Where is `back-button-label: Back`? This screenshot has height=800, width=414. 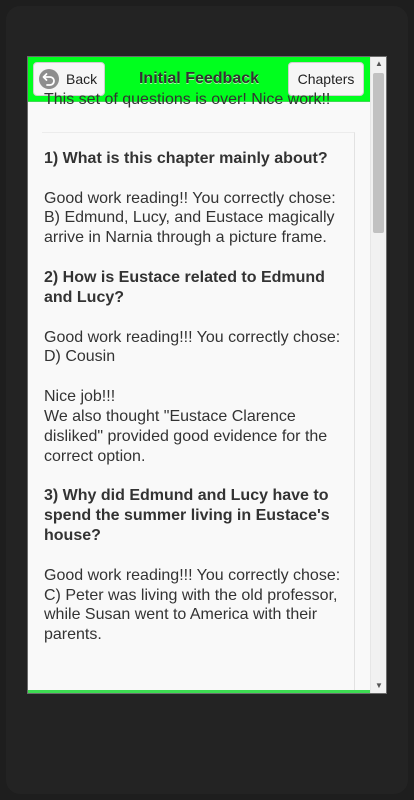 back-button-label: Back is located at coordinates (82, 79).